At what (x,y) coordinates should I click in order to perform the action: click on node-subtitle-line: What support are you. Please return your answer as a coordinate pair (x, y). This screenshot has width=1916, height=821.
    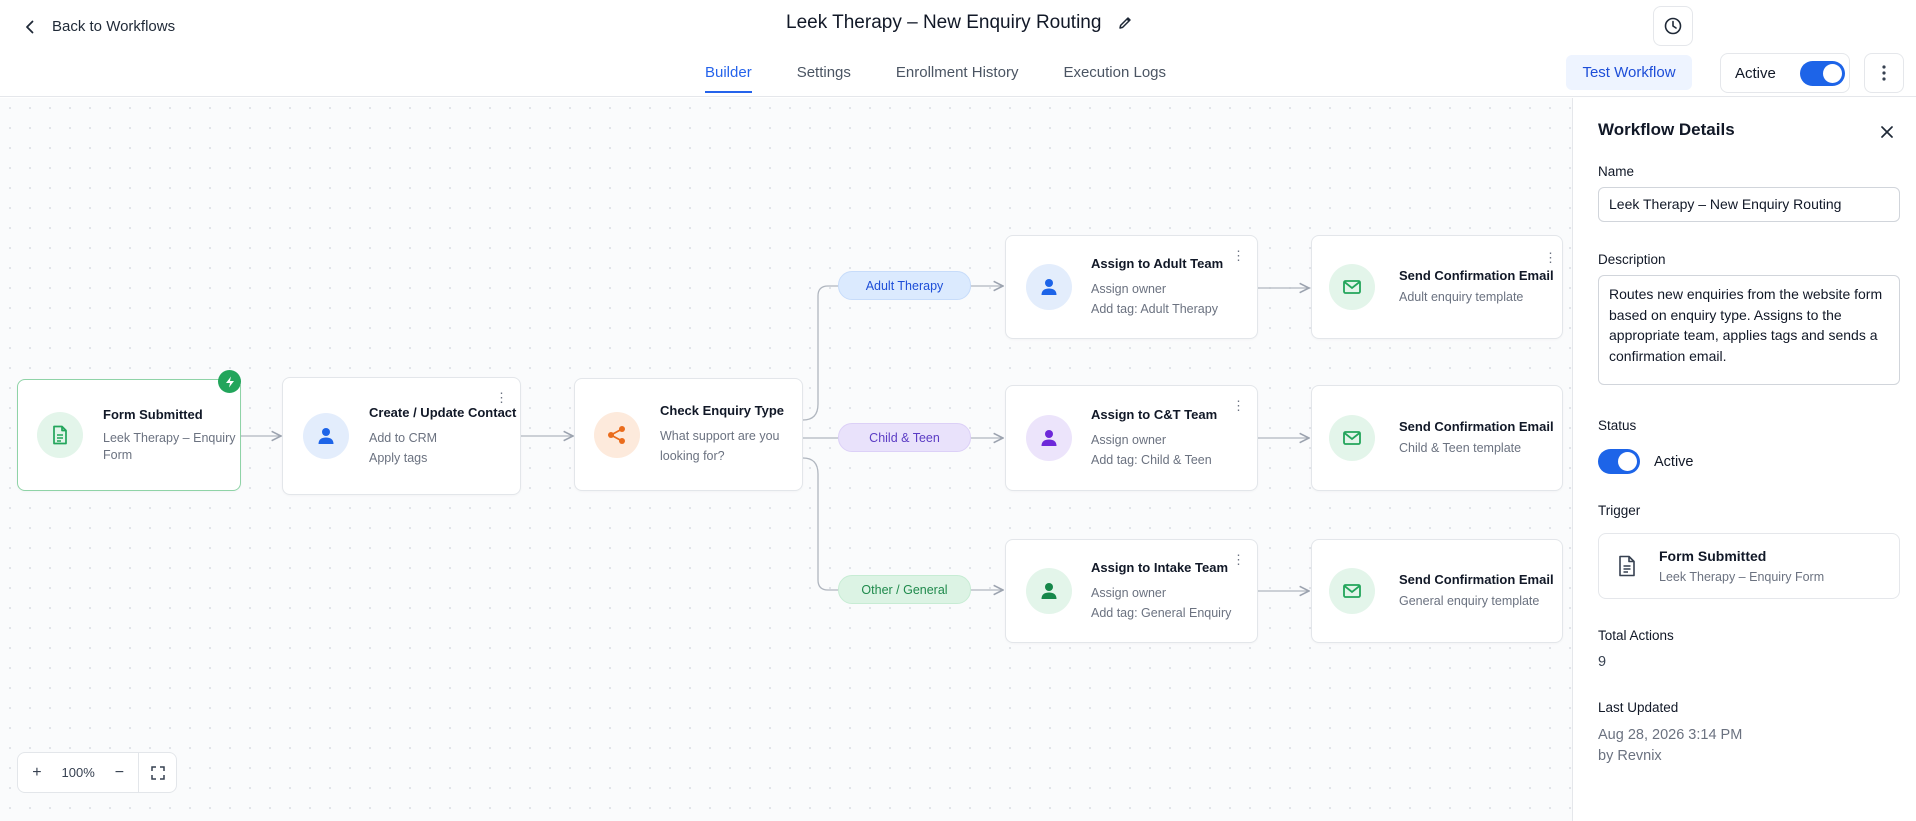
    Looking at the image, I should click on (720, 436).